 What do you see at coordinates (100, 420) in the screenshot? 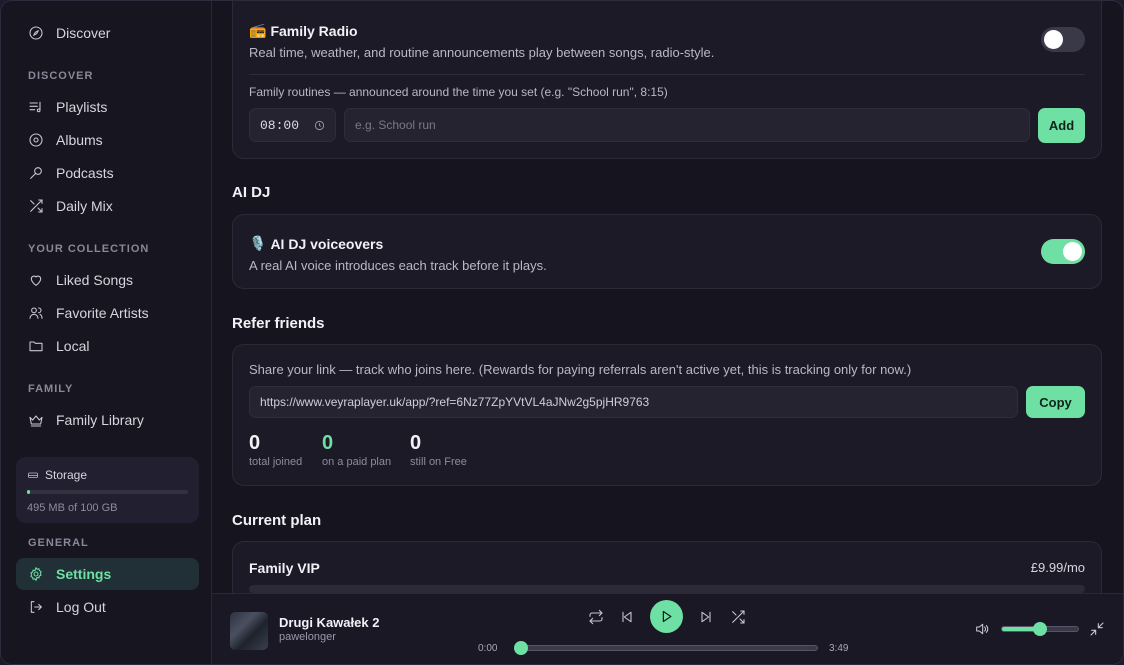
I see `sidebar-item-label: Family Library` at bounding box center [100, 420].